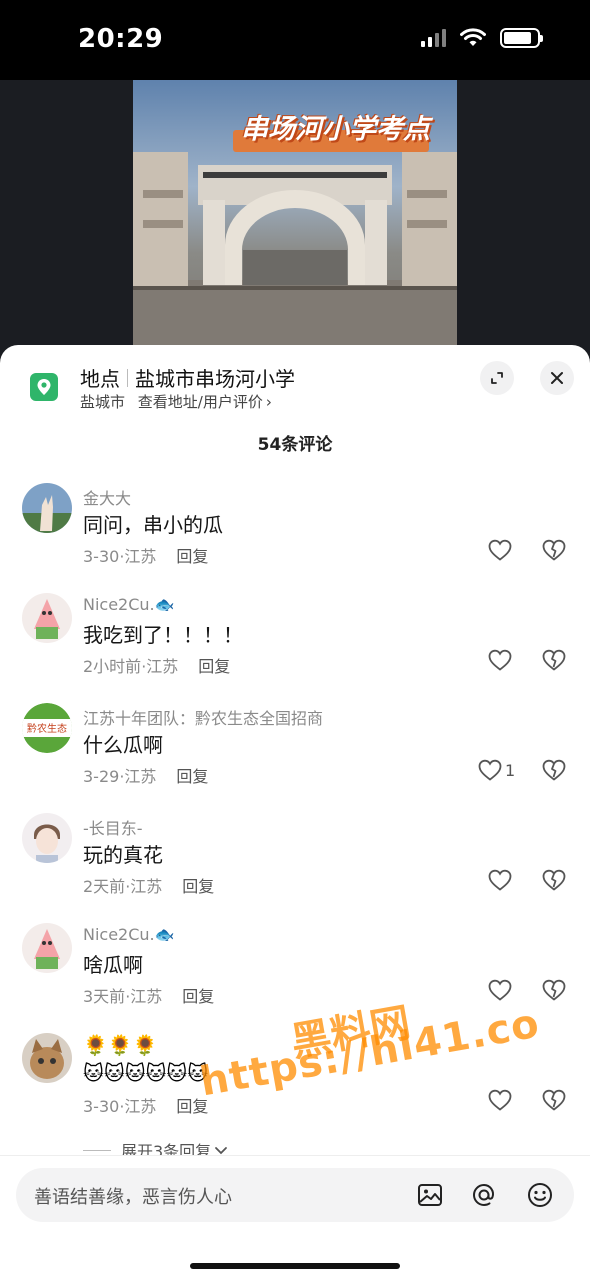  I want to click on like-button: 1, so click(496, 770).